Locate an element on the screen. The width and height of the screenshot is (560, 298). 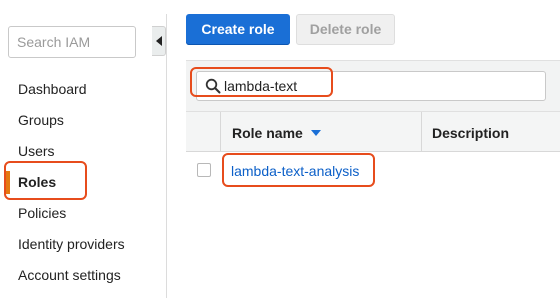
sidebar-item-users: Users is located at coordinates (36, 151).